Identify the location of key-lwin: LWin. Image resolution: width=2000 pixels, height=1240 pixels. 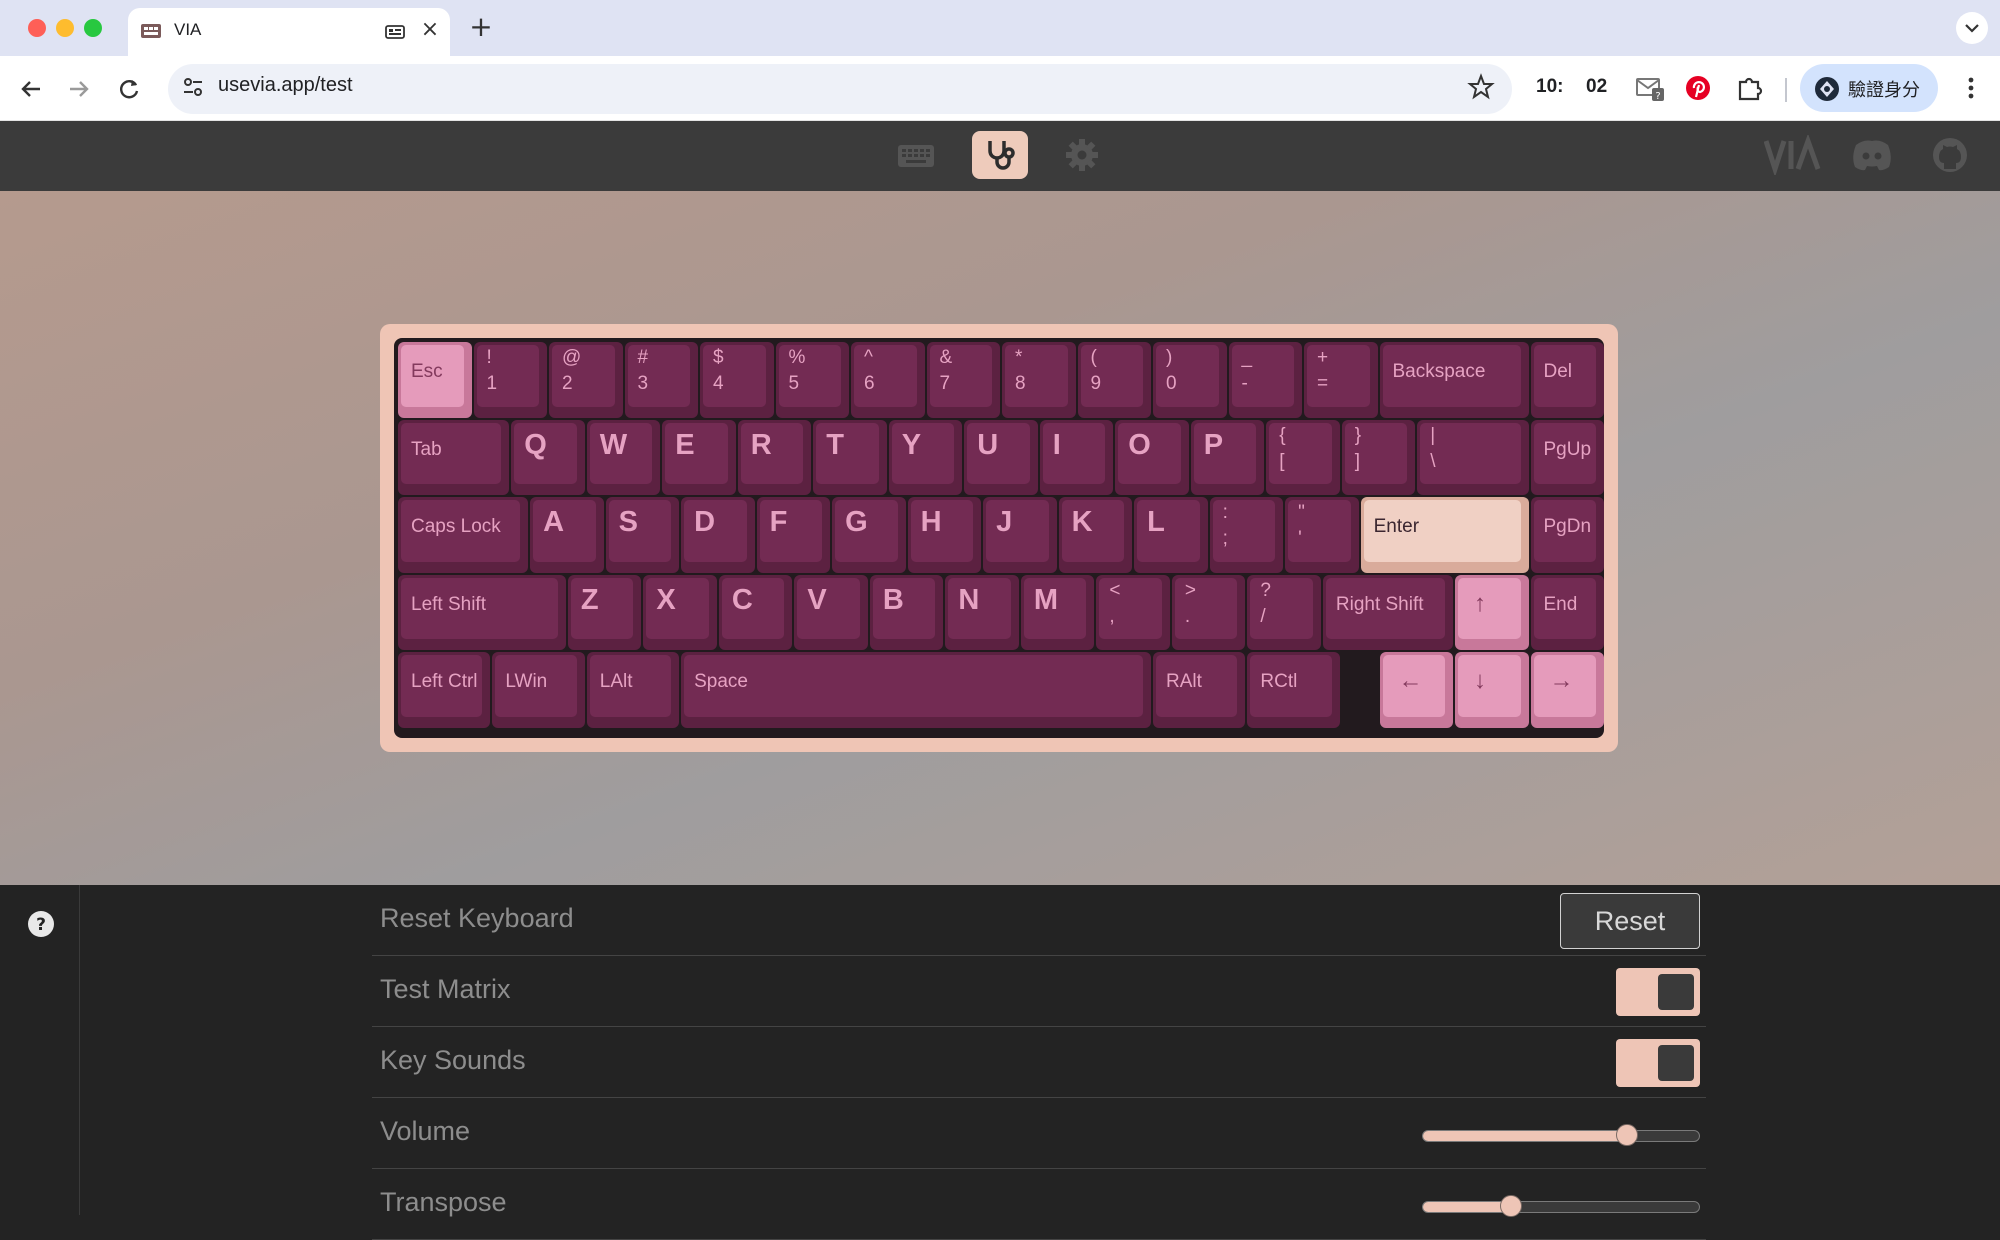
(538, 690).